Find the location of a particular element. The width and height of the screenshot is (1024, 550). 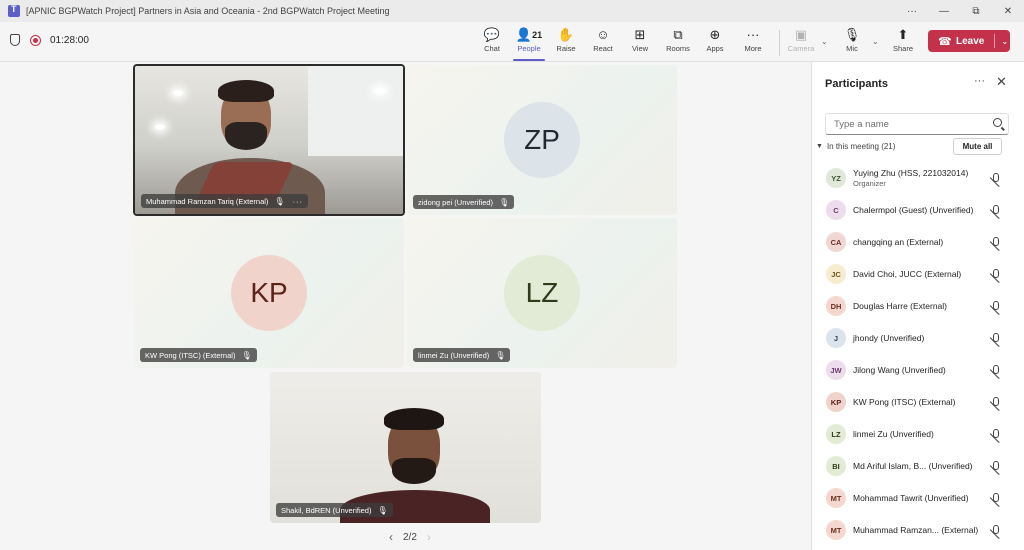

participant-name: Md Ariful Islam, B... (Unverified) is located at coordinates (913, 466).